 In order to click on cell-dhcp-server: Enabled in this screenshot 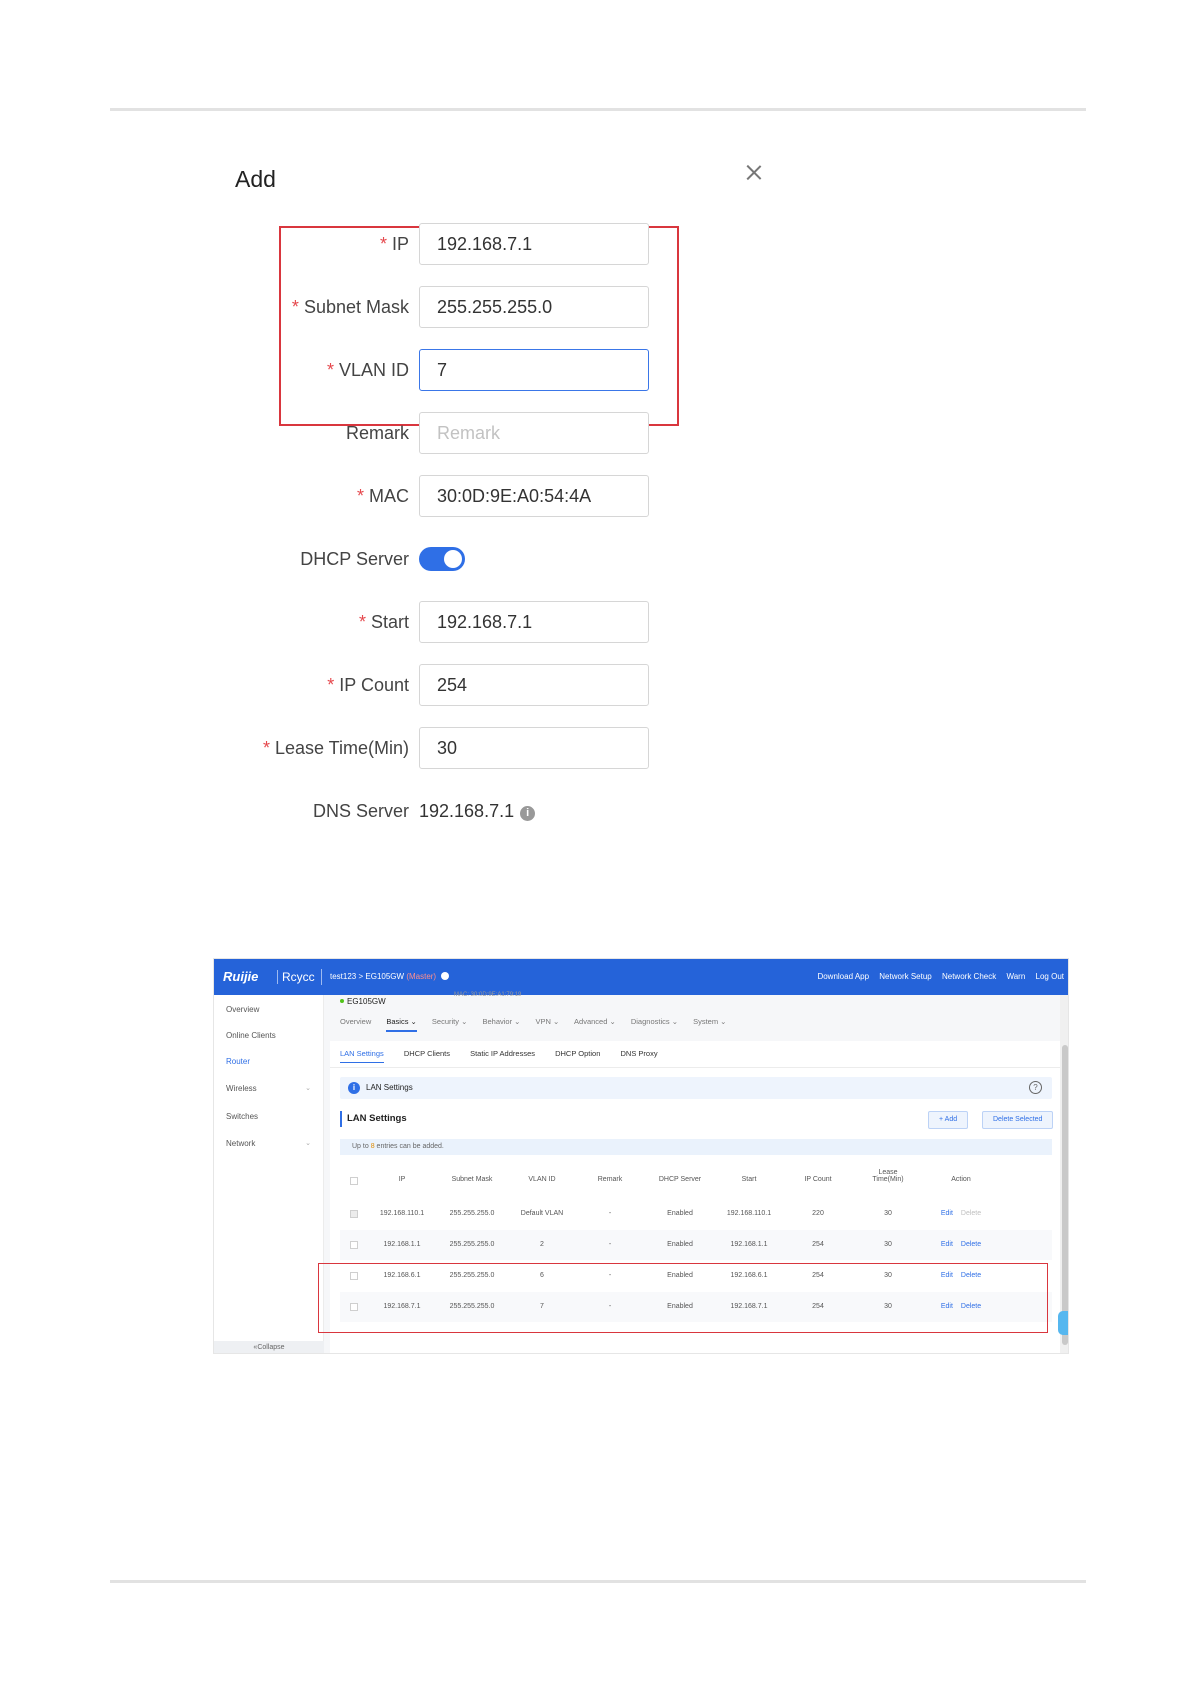, I will do `click(680, 1244)`.